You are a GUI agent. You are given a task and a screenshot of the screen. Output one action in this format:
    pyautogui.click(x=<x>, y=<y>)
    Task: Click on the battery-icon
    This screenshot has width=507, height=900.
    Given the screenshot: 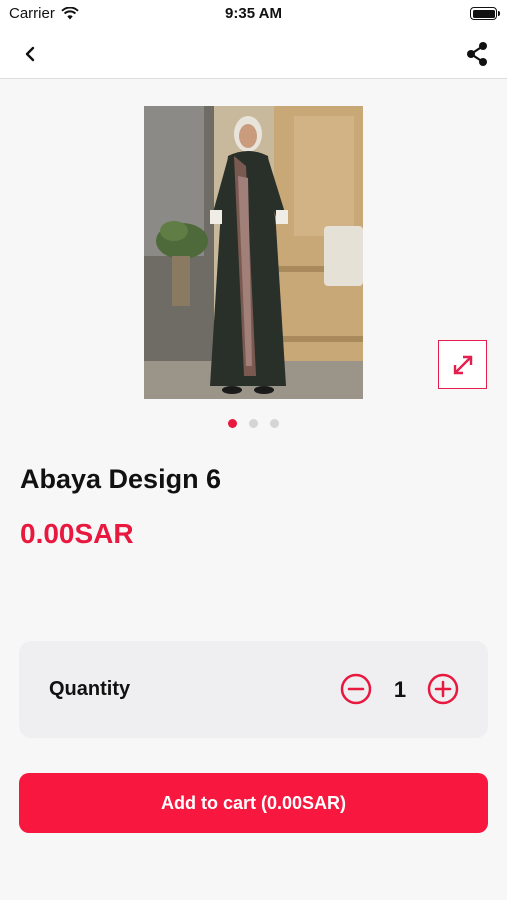 What is the action you would take?
    pyautogui.click(x=485, y=13)
    